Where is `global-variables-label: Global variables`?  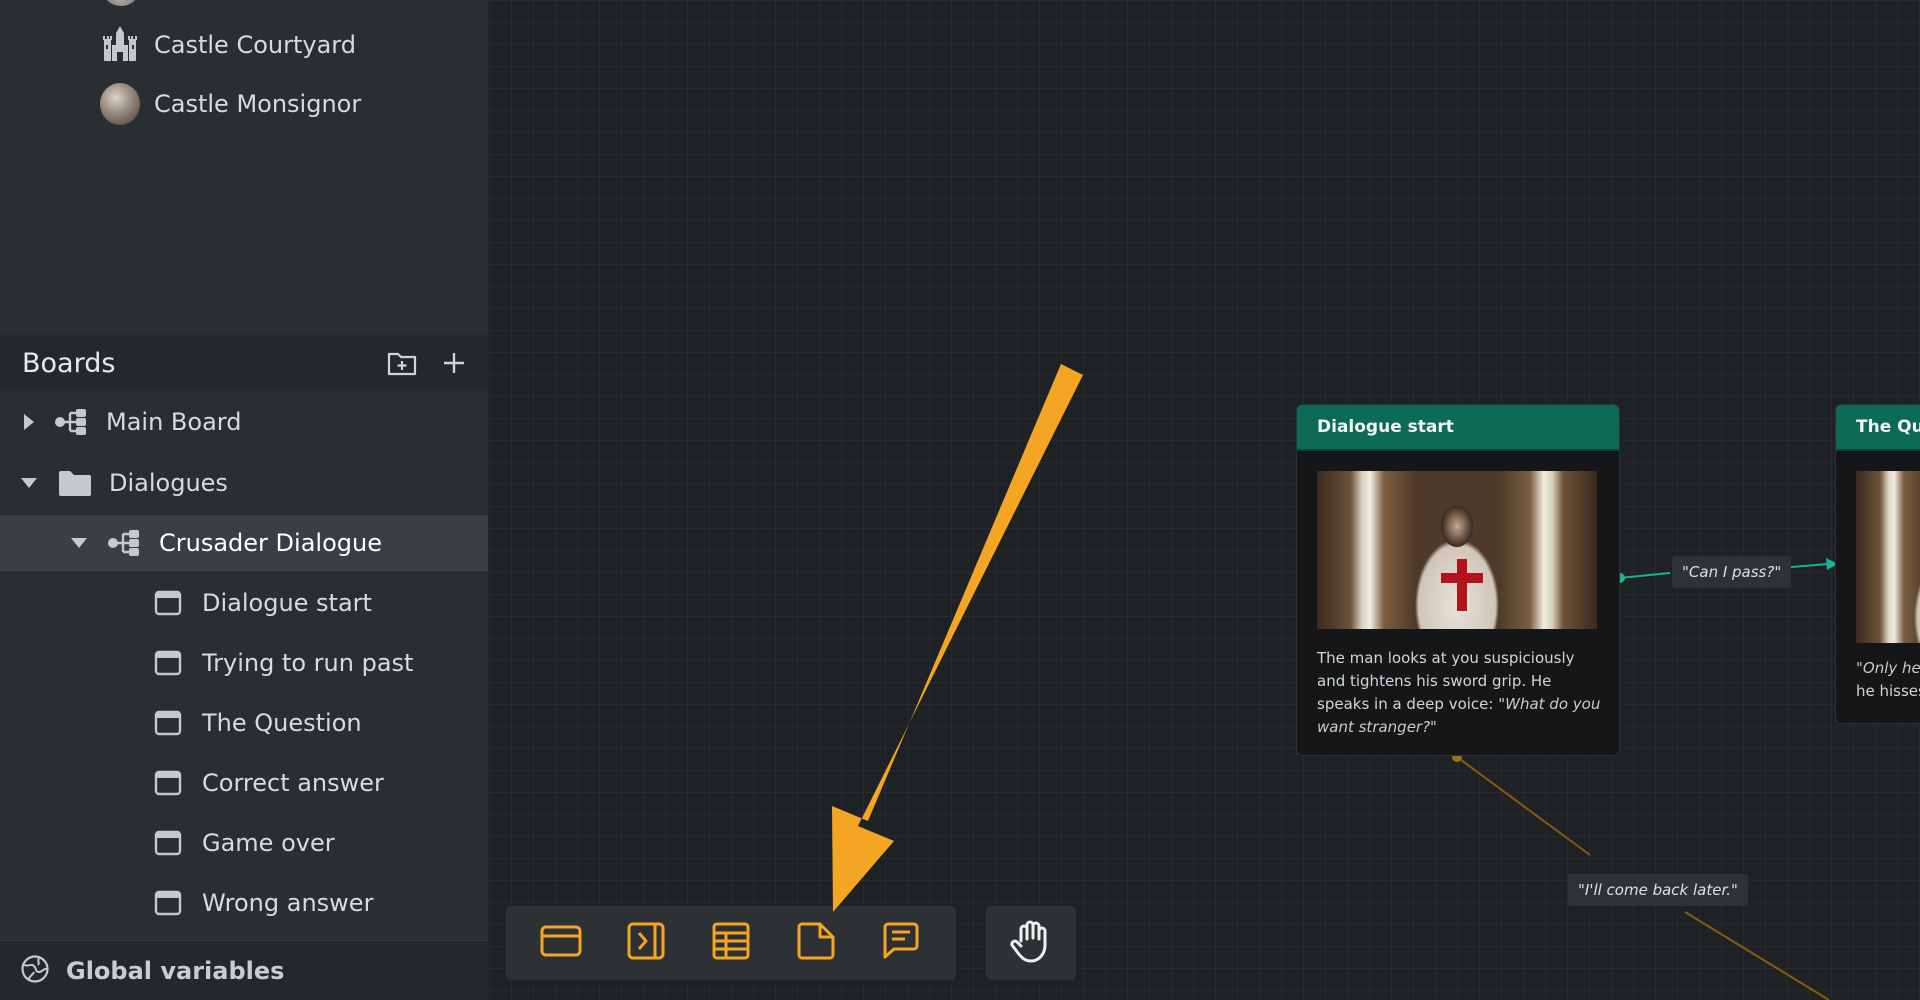 global-variables-label: Global variables is located at coordinates (175, 970).